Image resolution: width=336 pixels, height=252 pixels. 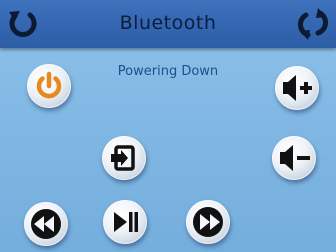 I want to click on play-pause-button, so click(x=125, y=222).